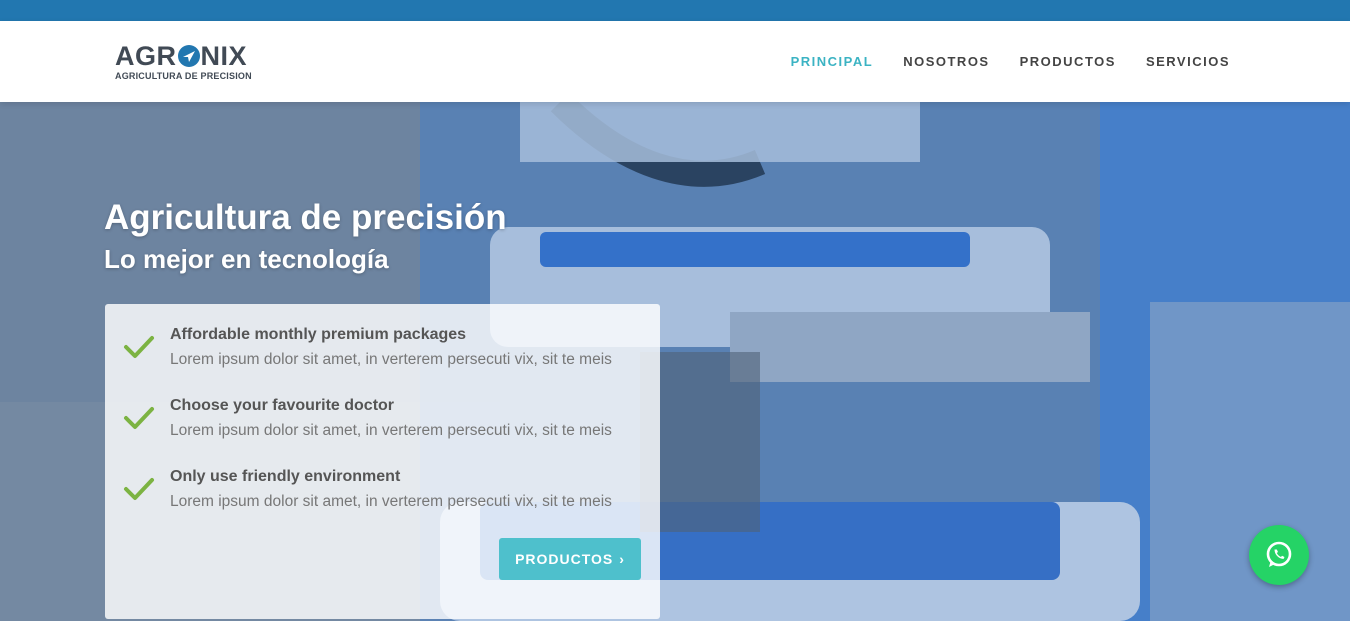 This screenshot has height=621, width=1350. What do you see at coordinates (622, 559) in the screenshot?
I see `chevron-right-icon: ›` at bounding box center [622, 559].